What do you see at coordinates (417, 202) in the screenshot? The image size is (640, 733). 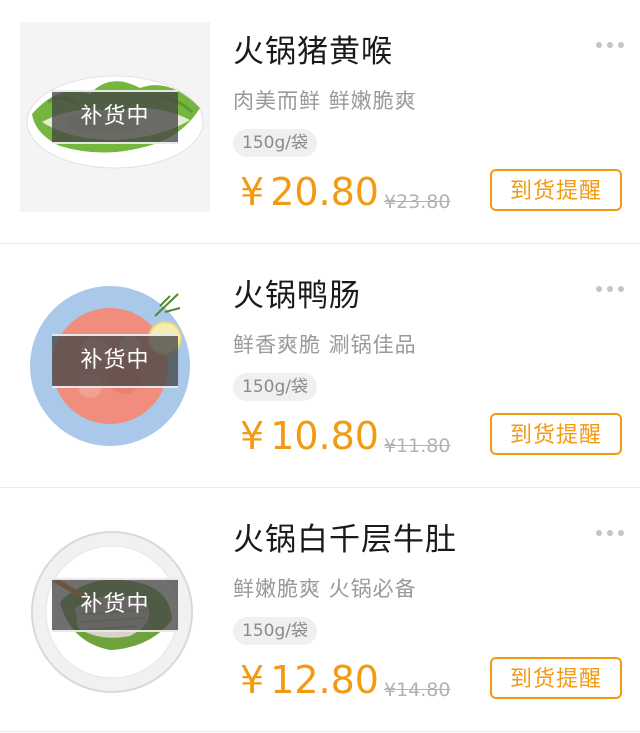 I see `original-price: ¥23.80` at bounding box center [417, 202].